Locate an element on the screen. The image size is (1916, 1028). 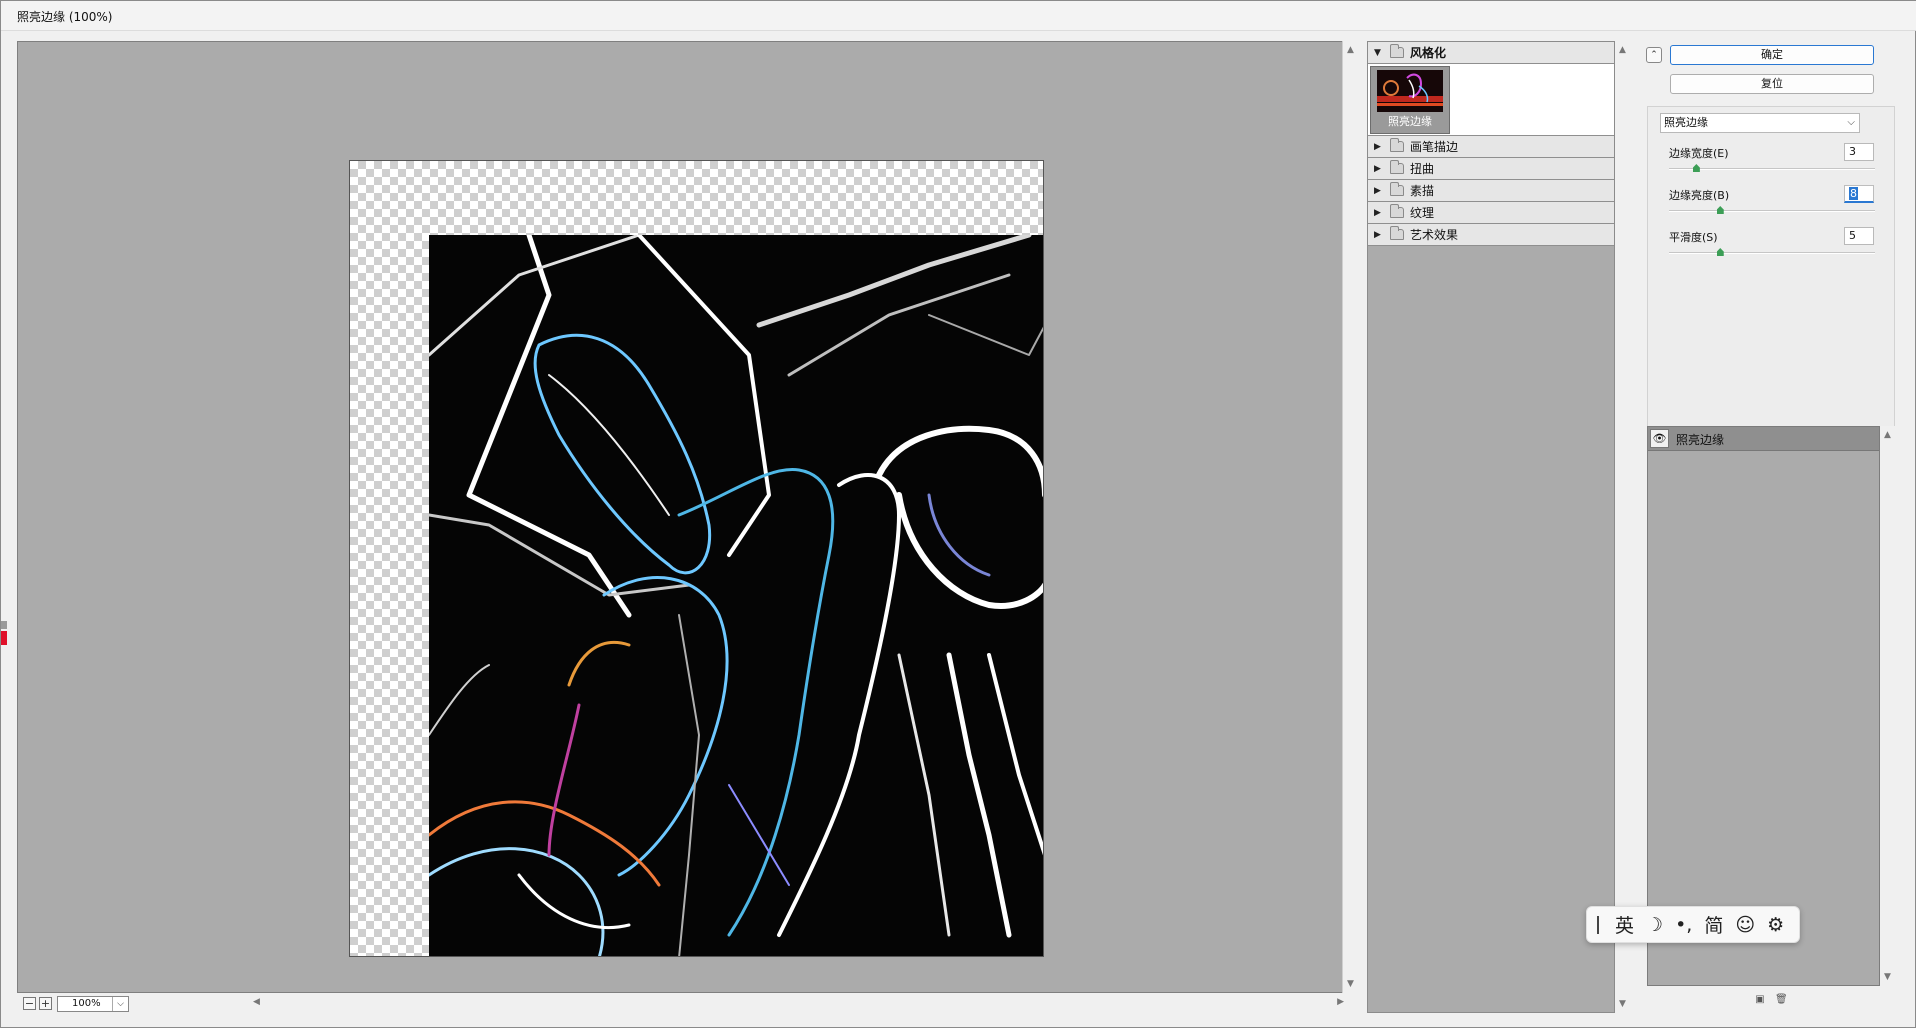
category-artistic: ▶ 艺术效果 is located at coordinates (1491, 235).